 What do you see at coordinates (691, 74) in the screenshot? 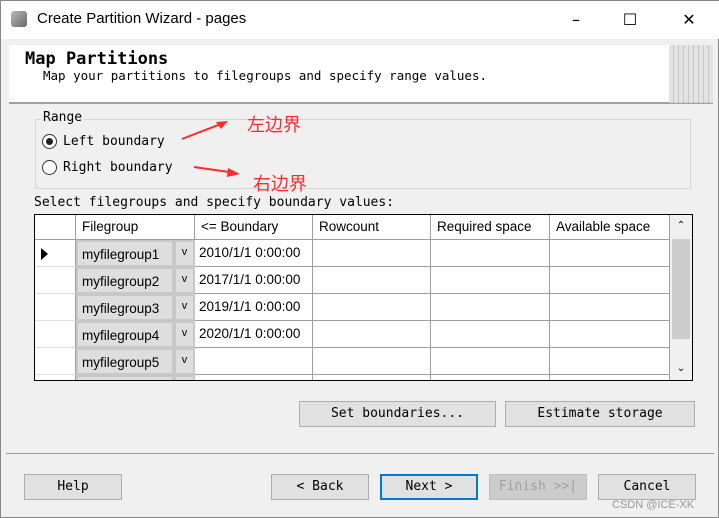
I see `cube-logo-icon` at bounding box center [691, 74].